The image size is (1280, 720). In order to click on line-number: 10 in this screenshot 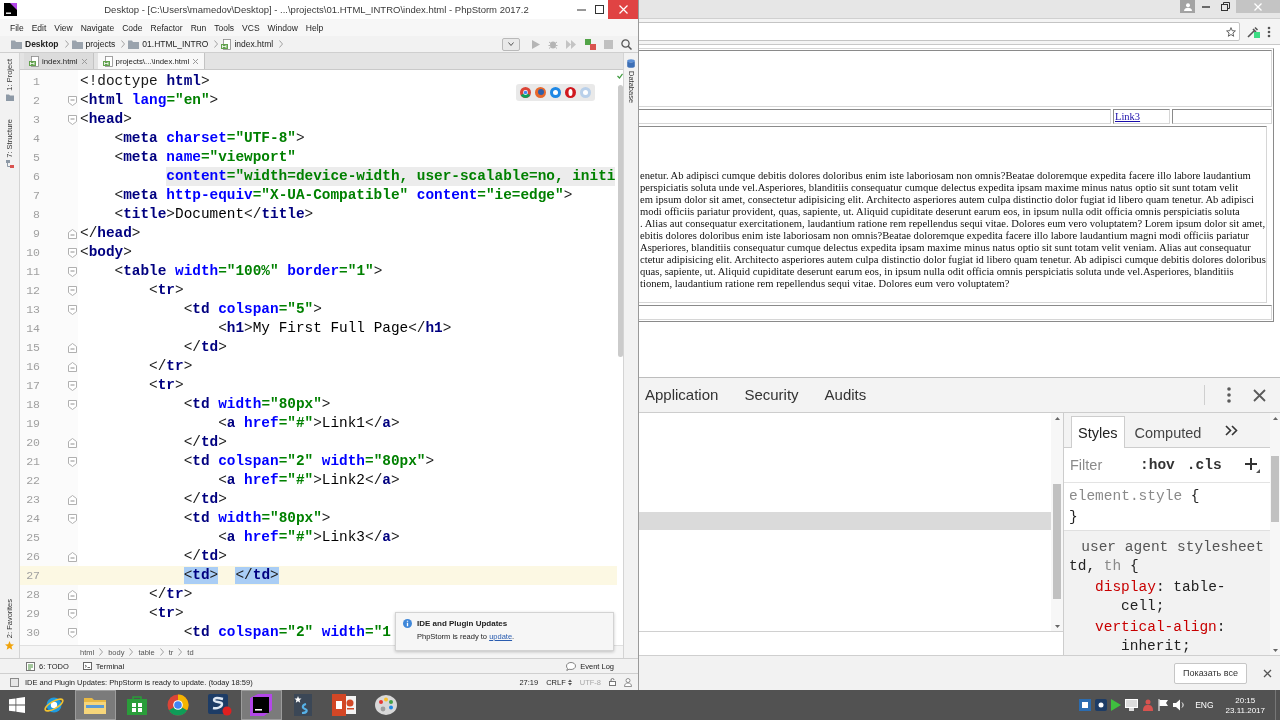, I will do `click(32, 252)`.